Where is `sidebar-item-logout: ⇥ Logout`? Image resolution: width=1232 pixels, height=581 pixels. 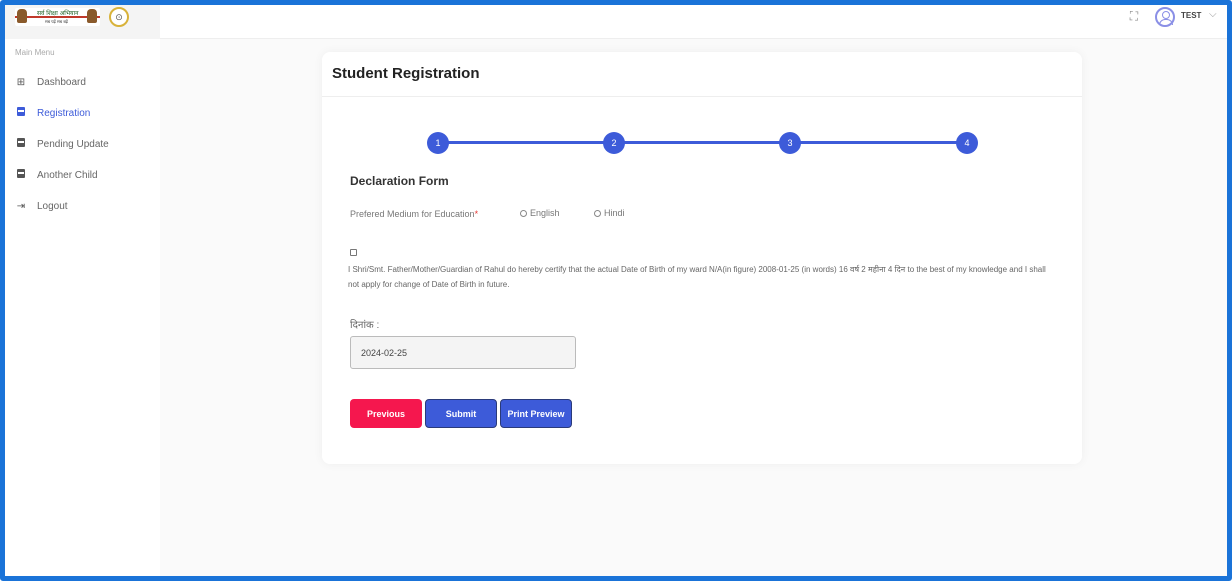
sidebar-item-logout: ⇥ Logout is located at coordinates (85, 206).